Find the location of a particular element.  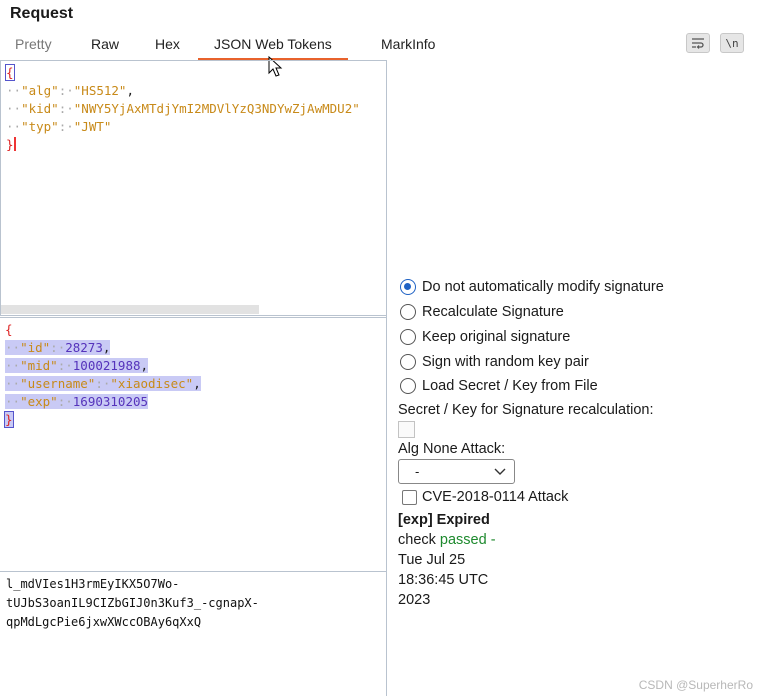

option-random-key-pair: Sign with random key pair is located at coordinates (494, 362).